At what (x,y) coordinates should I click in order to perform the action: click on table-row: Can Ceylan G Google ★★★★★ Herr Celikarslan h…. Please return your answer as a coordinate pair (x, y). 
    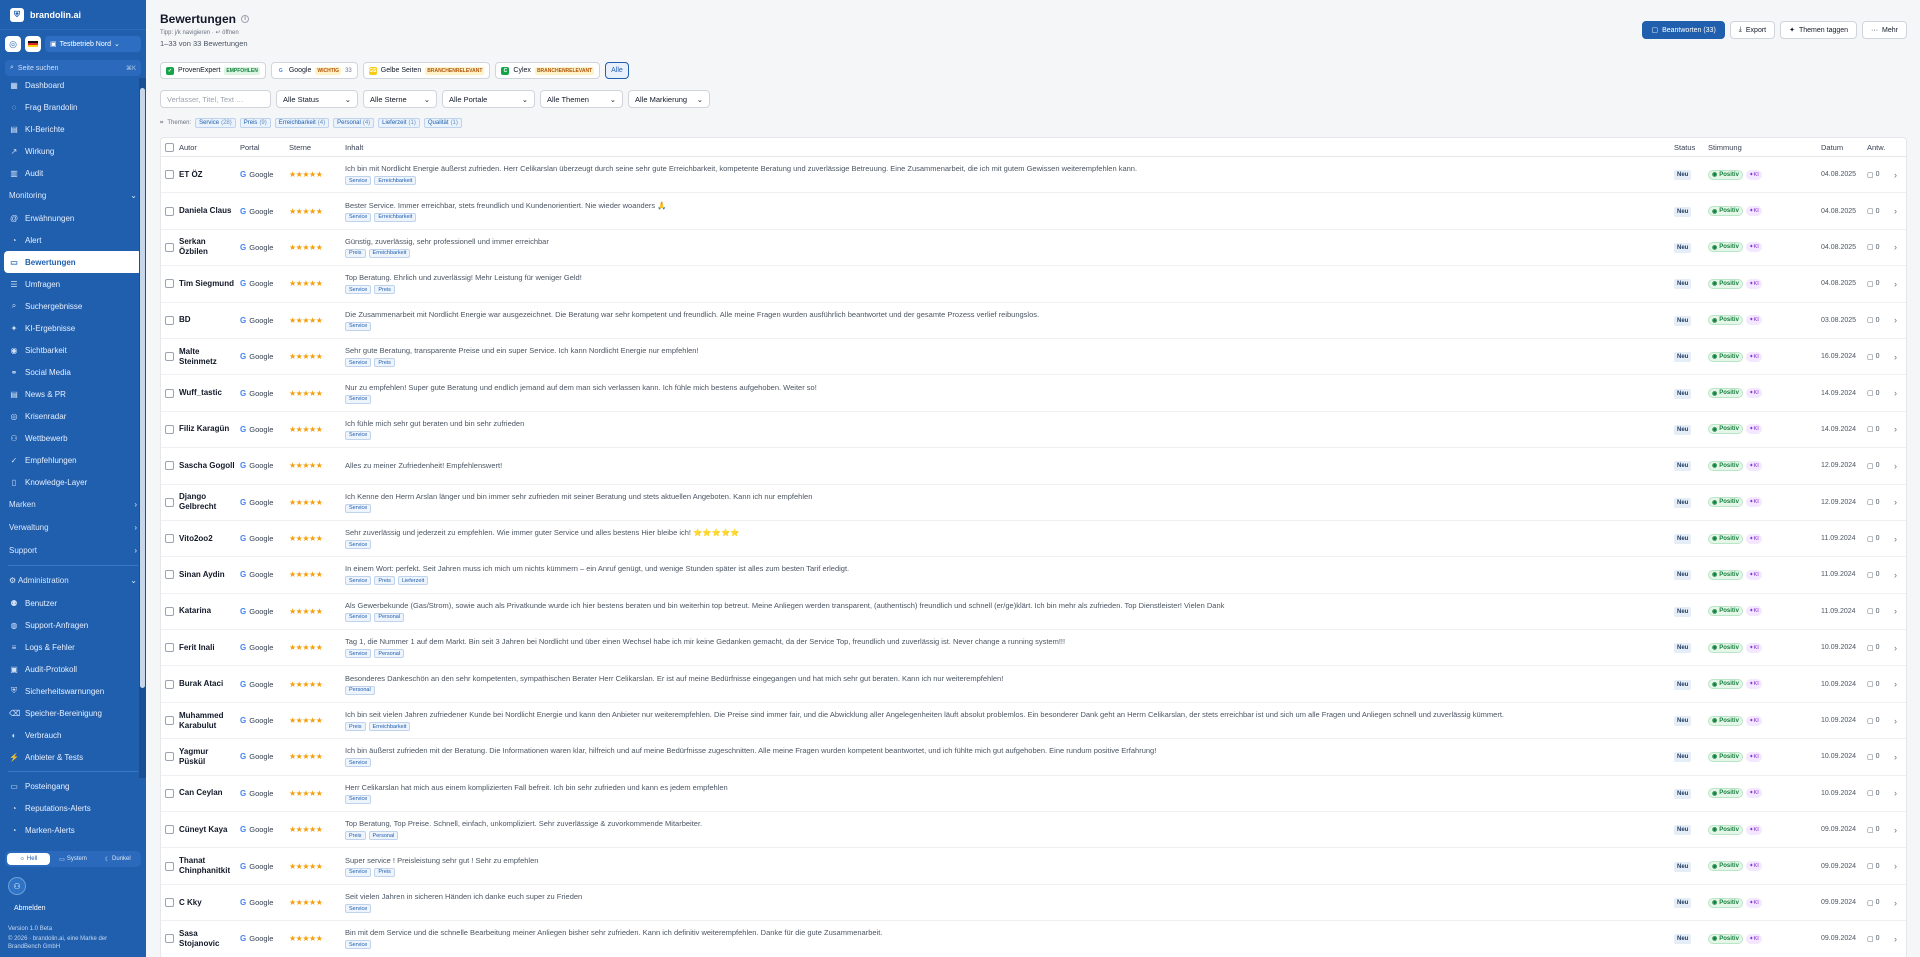
    Looking at the image, I should click on (1033, 794).